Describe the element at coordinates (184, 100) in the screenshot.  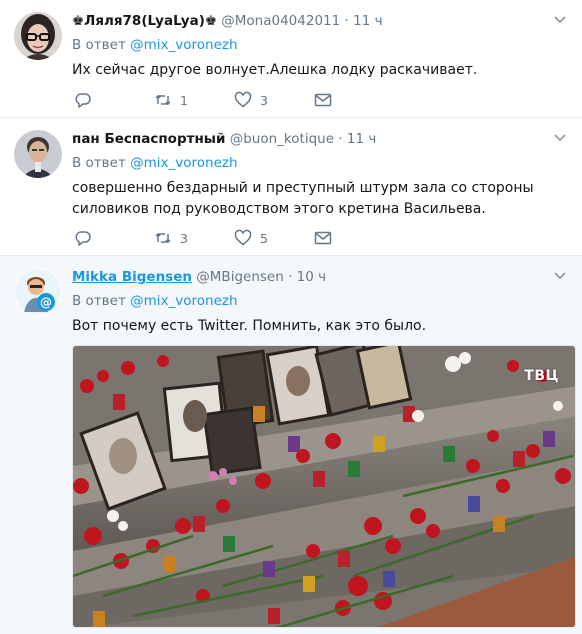
I see `retweet-count: 1` at that location.